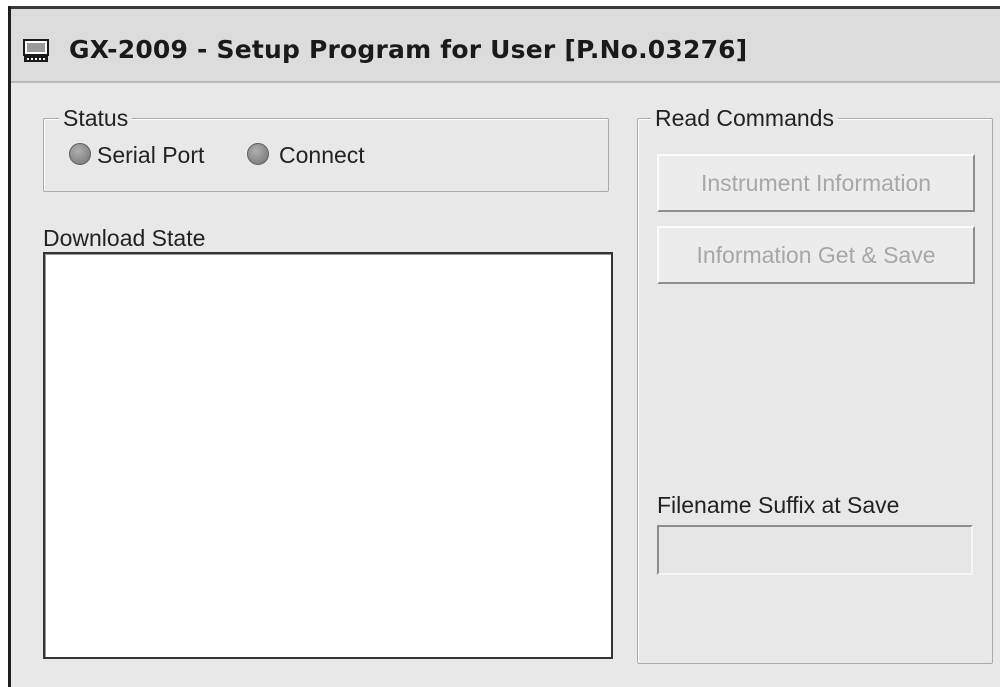 The width and height of the screenshot is (1000, 687). What do you see at coordinates (744, 118) in the screenshot?
I see `read-commands-group-legend: Read Commands` at bounding box center [744, 118].